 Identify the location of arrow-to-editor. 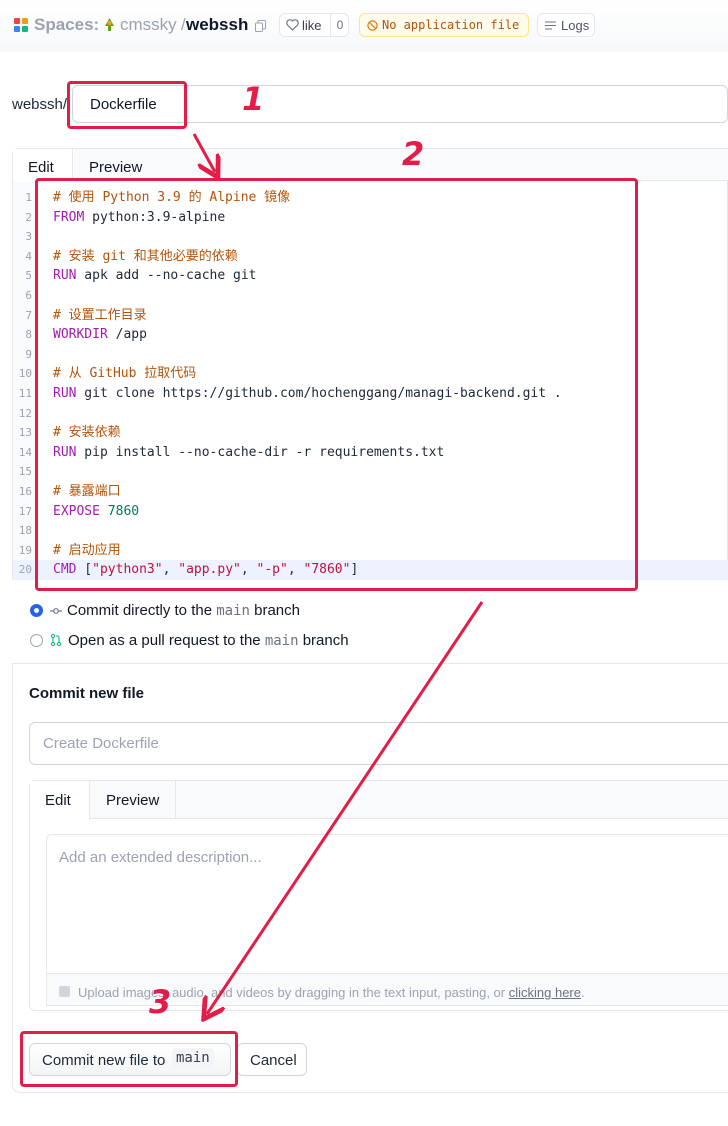
(203, 152).